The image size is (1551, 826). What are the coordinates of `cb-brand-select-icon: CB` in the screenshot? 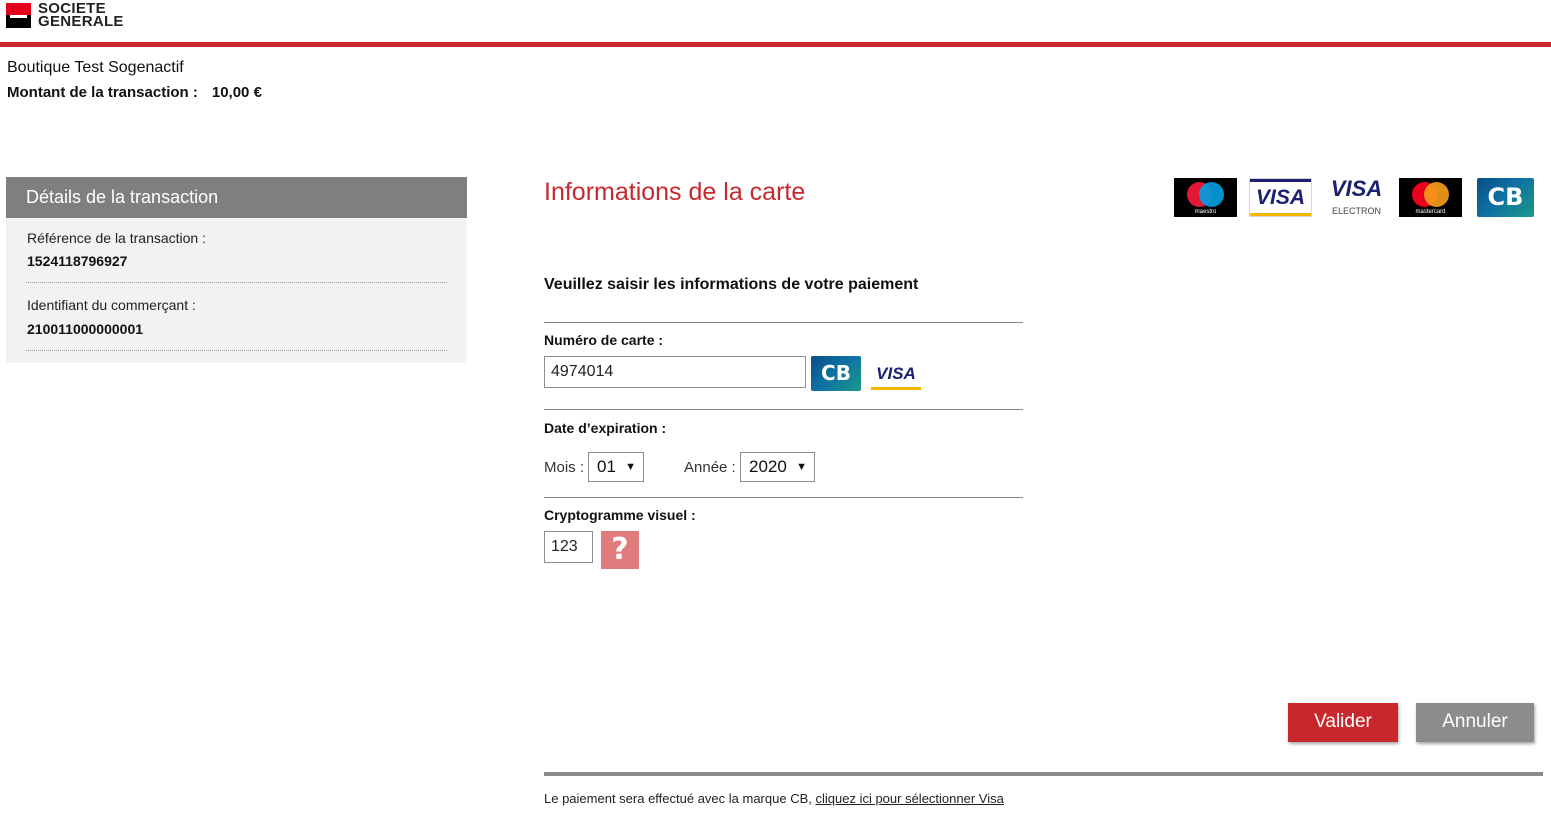 It's located at (836, 373).